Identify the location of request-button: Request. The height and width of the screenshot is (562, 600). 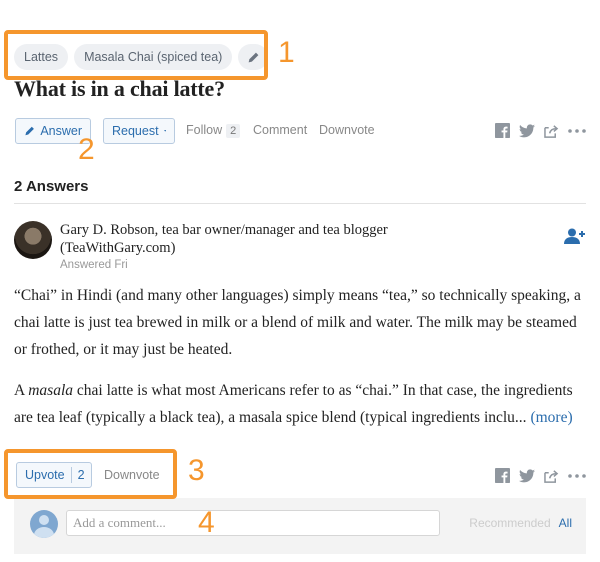
(139, 131).